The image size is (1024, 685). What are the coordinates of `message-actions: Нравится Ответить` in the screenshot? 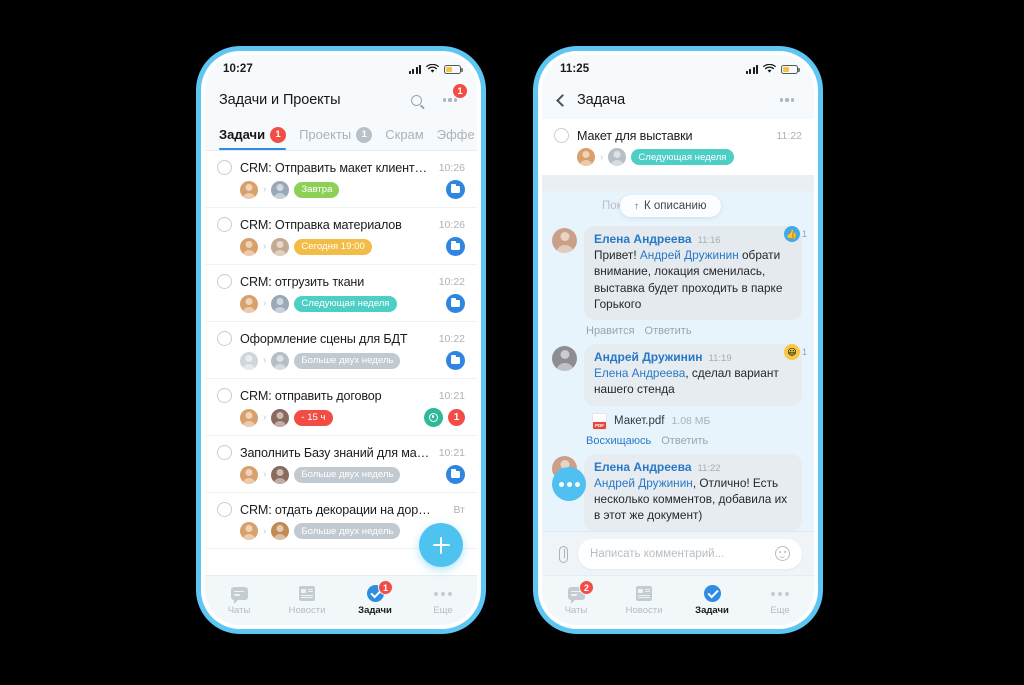 It's located at (693, 329).